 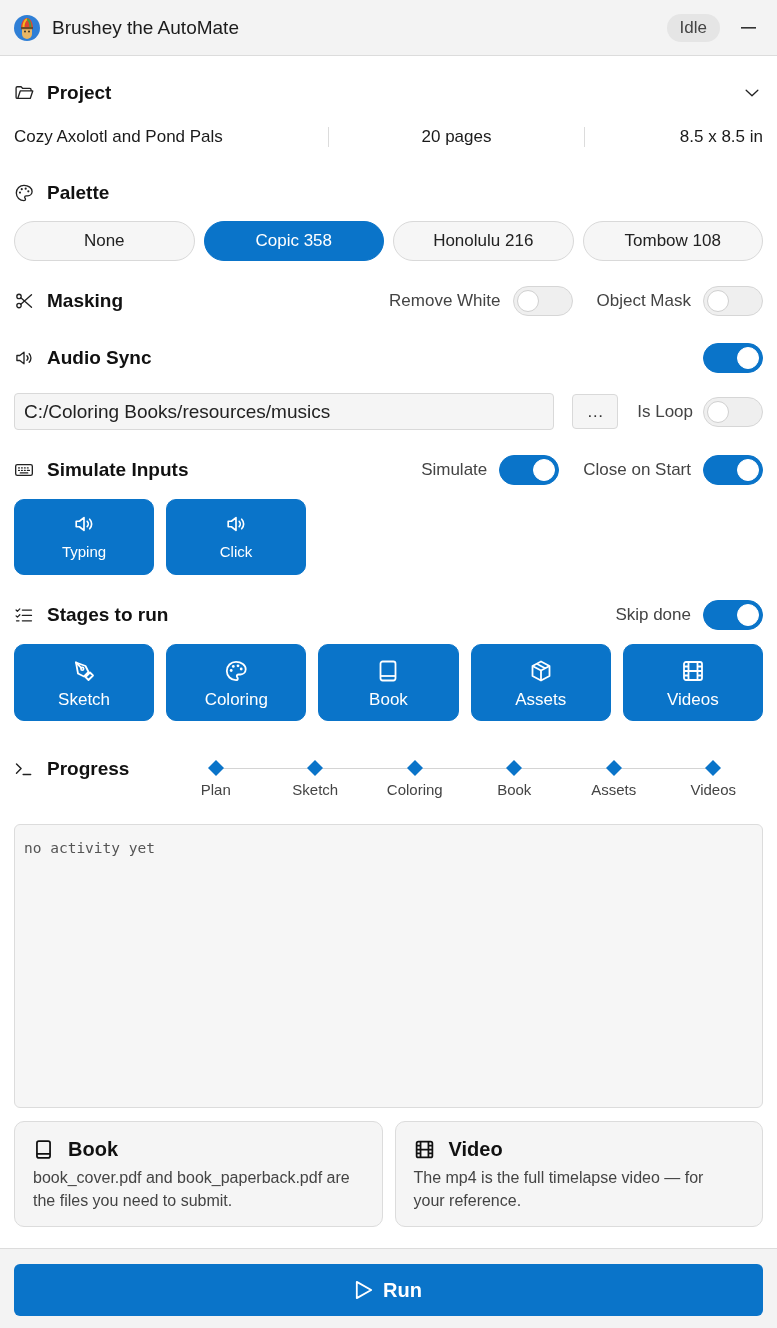 What do you see at coordinates (88, 769) in the screenshot?
I see `section-title: Progress` at bounding box center [88, 769].